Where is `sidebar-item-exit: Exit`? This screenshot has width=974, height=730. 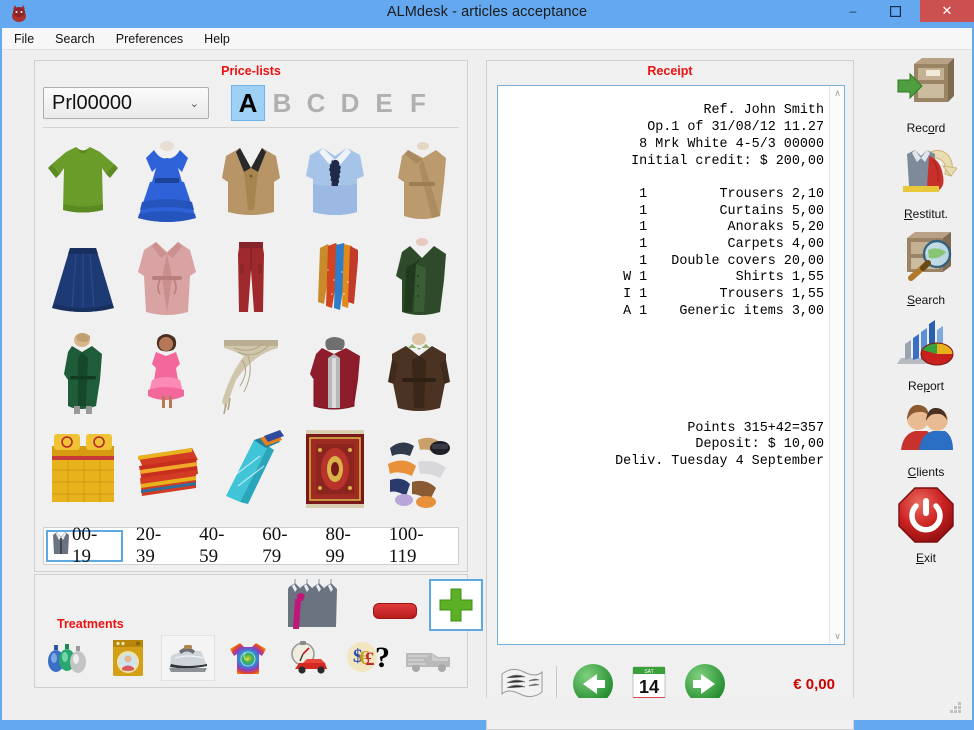
sidebar-item-exit: Exit is located at coordinates (926, 530).